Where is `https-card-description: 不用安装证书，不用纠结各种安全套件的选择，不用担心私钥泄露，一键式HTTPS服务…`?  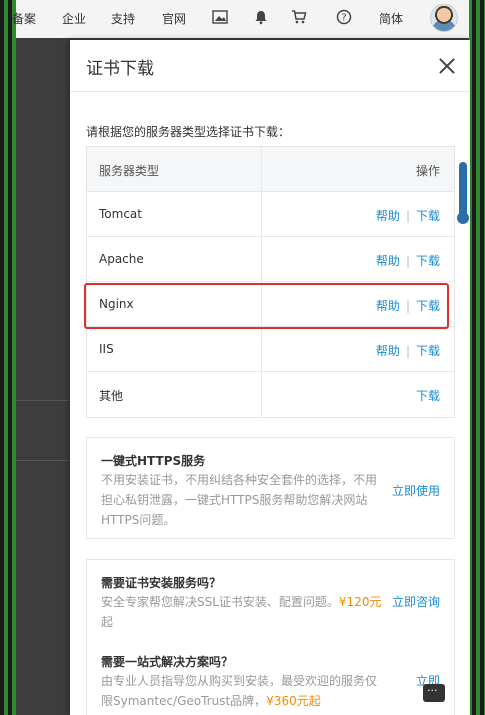
https-card-description: 不用安装证书，不用纠结各种安全套件的选择，不用担心私钥泄露，一键式HTTPS服务… is located at coordinates (239, 500).